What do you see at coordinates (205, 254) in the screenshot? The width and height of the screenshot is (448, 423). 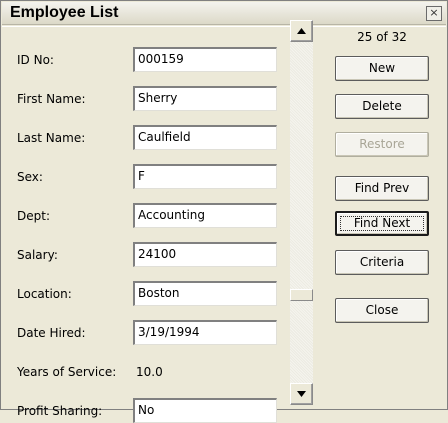 I see `salary-field: 24100` at bounding box center [205, 254].